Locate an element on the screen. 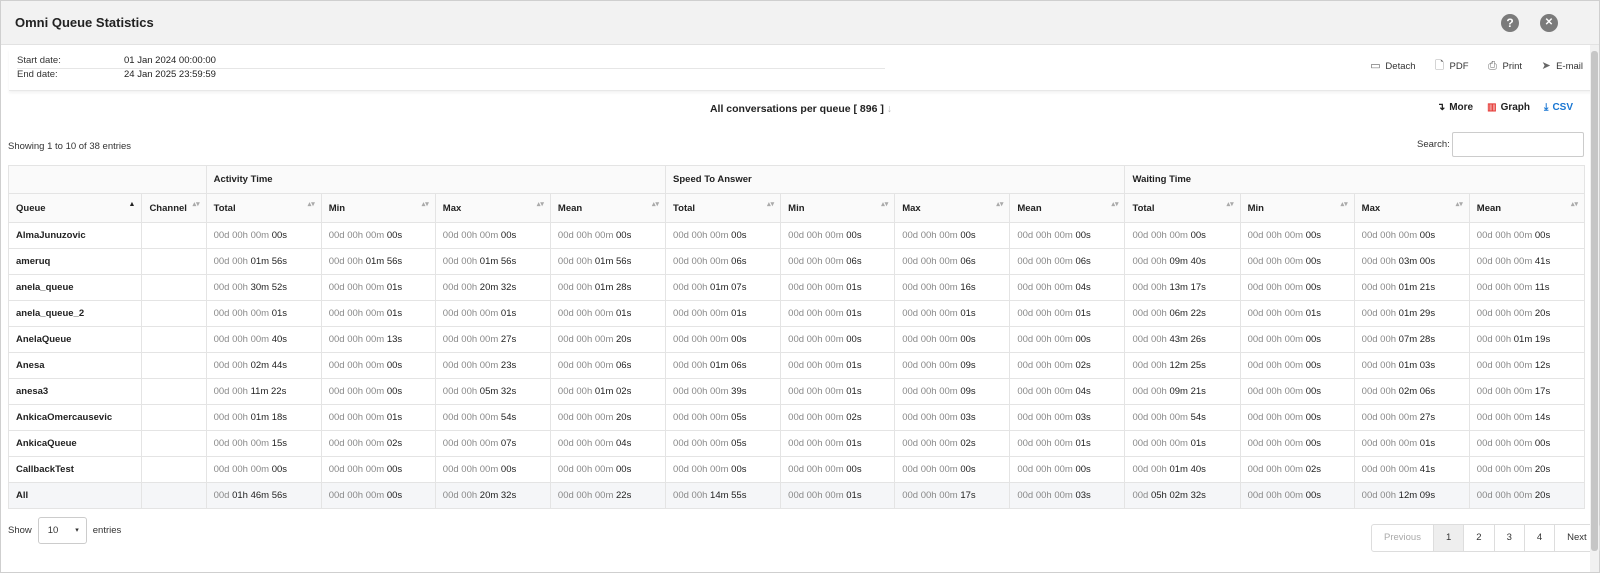 The image size is (1600, 573). close-icon: ✕ is located at coordinates (1549, 23).